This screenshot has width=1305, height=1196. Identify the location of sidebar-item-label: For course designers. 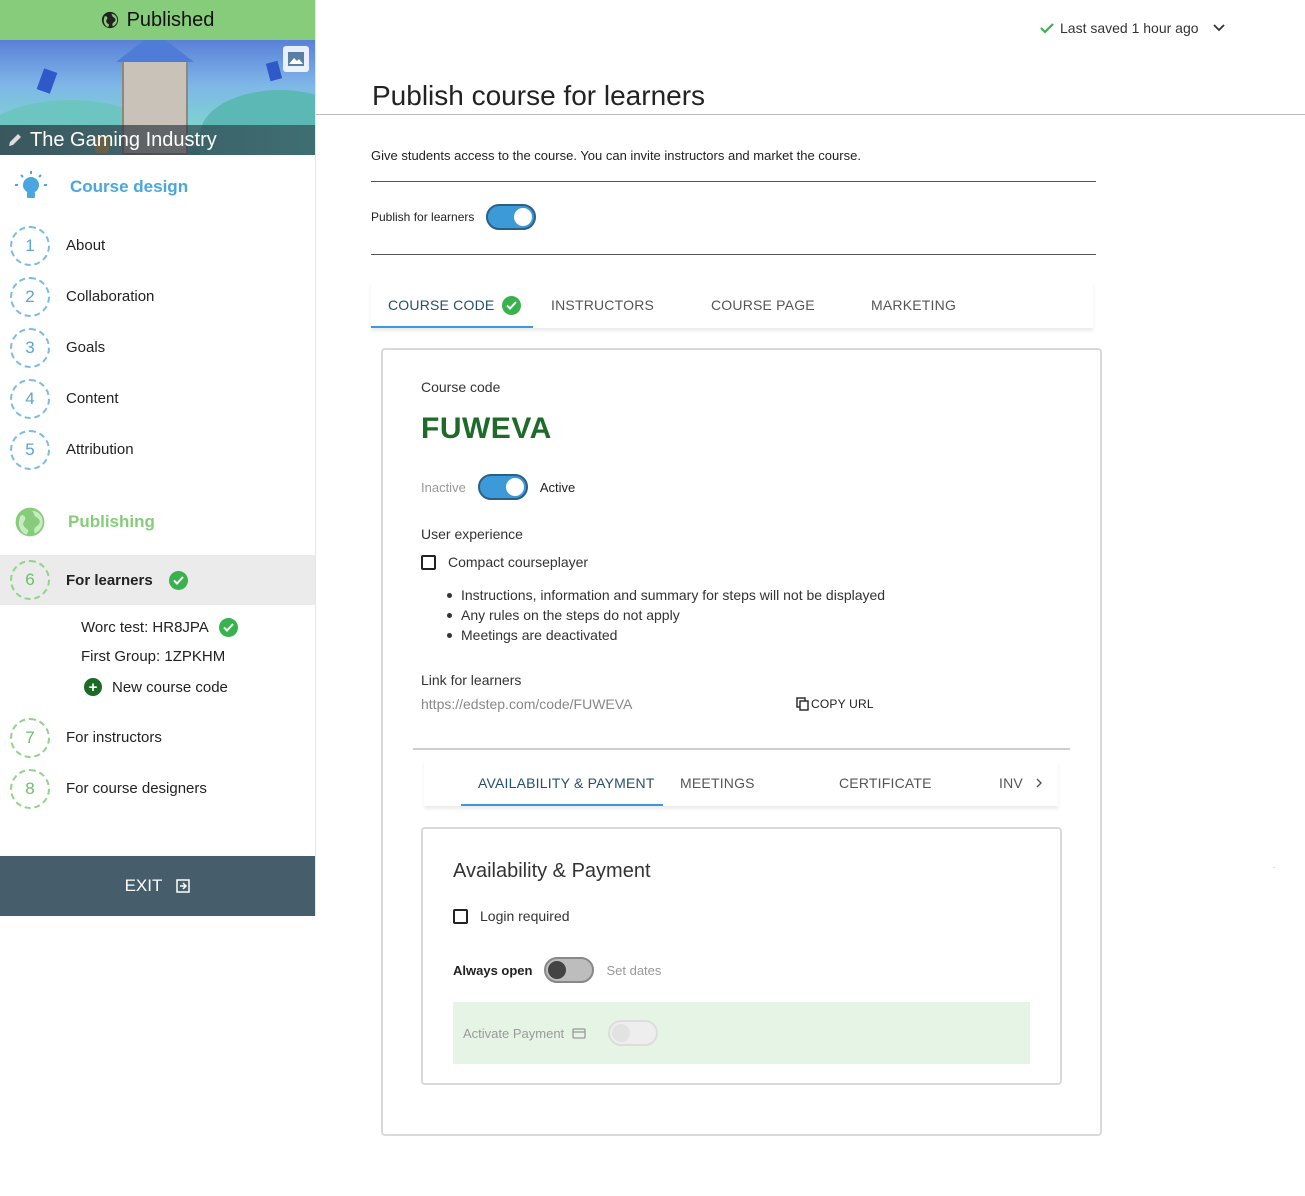
(136, 788).